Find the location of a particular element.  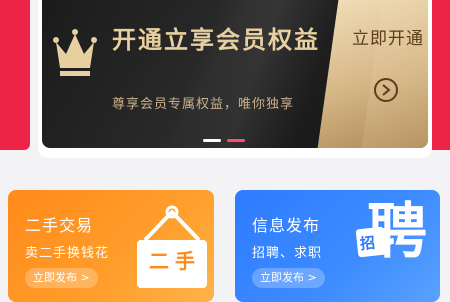

join-now-label: 立即开通 is located at coordinates (387, 36).